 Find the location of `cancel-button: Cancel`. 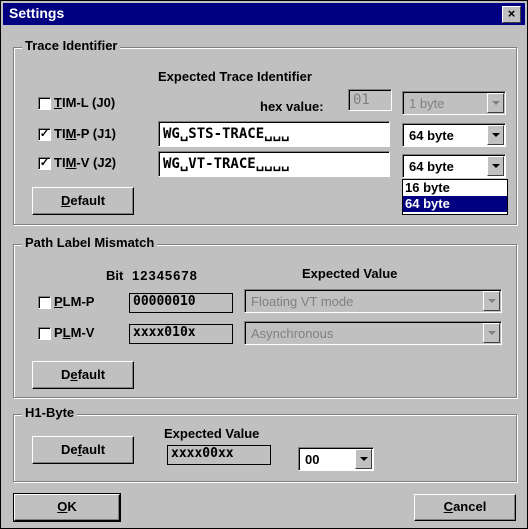

cancel-button: Cancel is located at coordinates (465, 507).